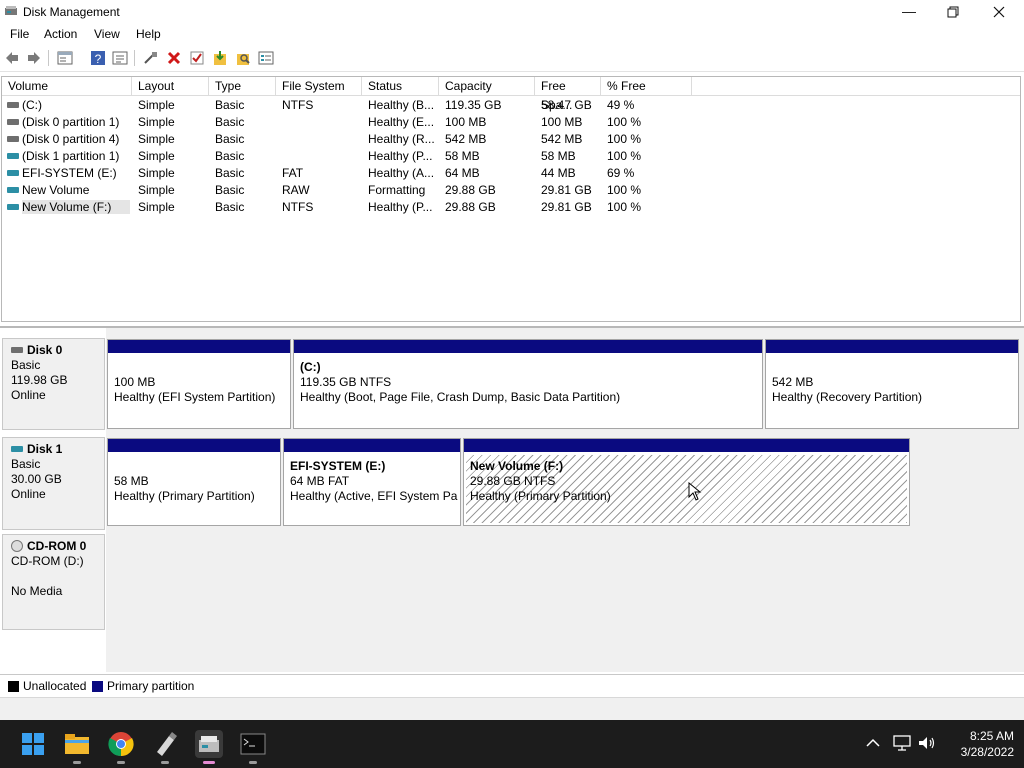 This screenshot has height=768, width=1024. I want to click on primary-partition-swatch, so click(97, 686).